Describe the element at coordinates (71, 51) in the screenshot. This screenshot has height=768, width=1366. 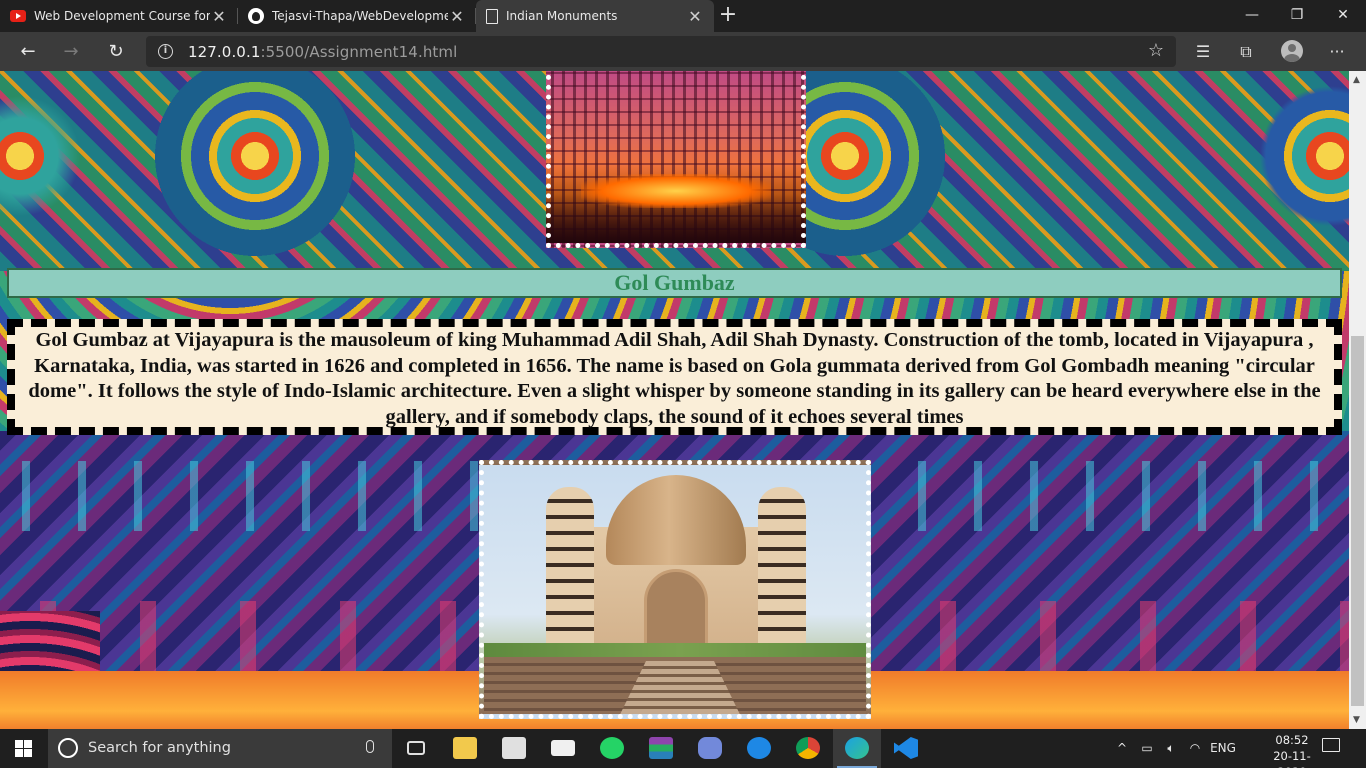
I see `forward-button: →` at that location.